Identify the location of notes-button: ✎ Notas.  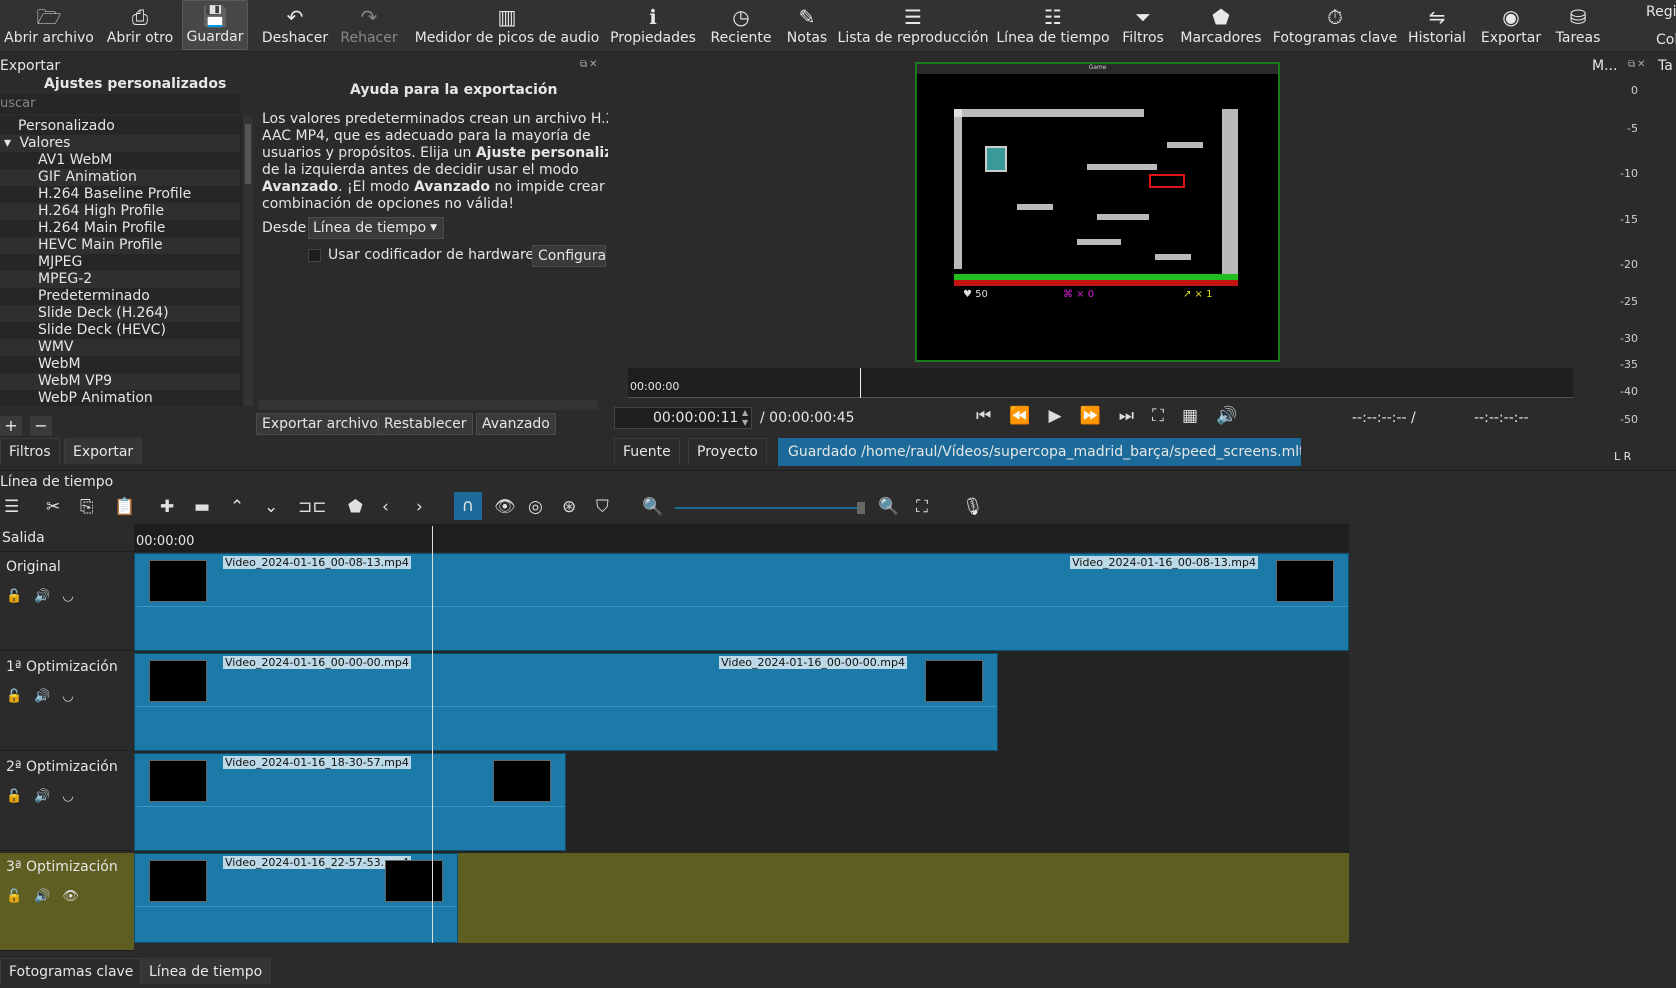
(807, 25).